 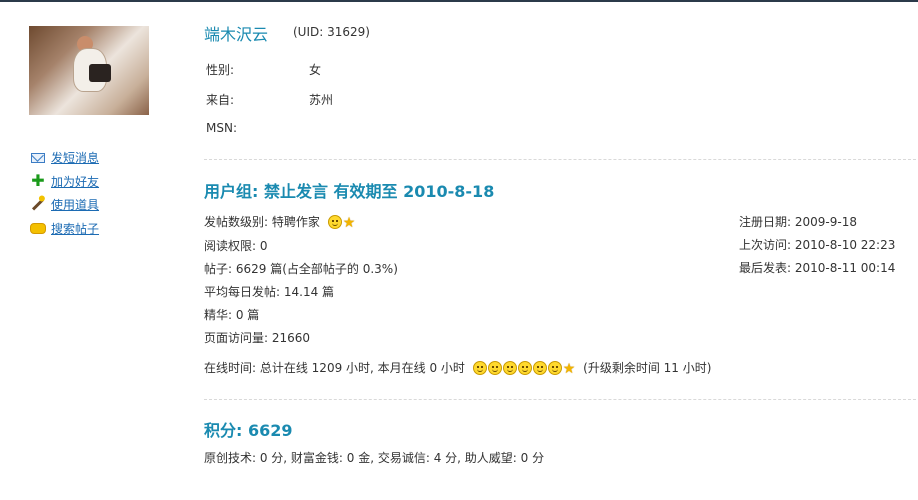 What do you see at coordinates (321, 100) in the screenshot?
I see `location-value: 苏州` at bounding box center [321, 100].